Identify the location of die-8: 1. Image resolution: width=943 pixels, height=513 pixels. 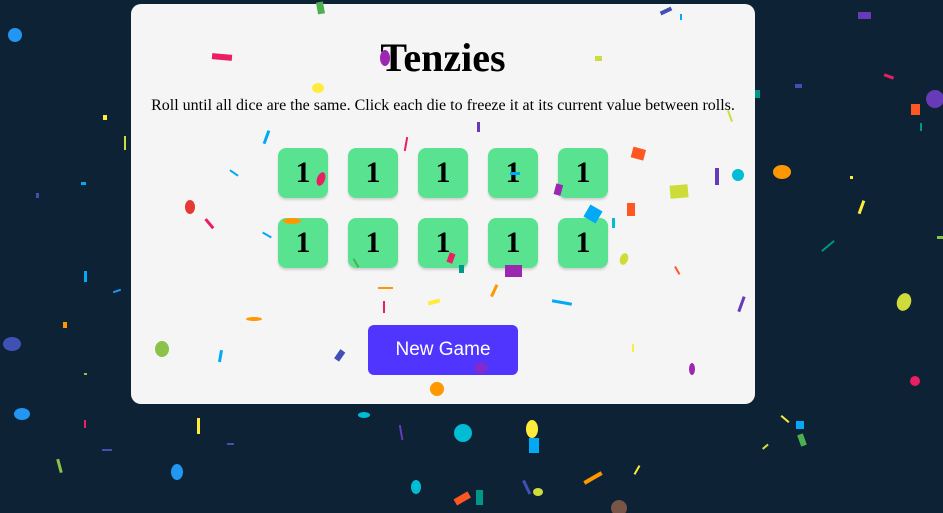
(443, 243).